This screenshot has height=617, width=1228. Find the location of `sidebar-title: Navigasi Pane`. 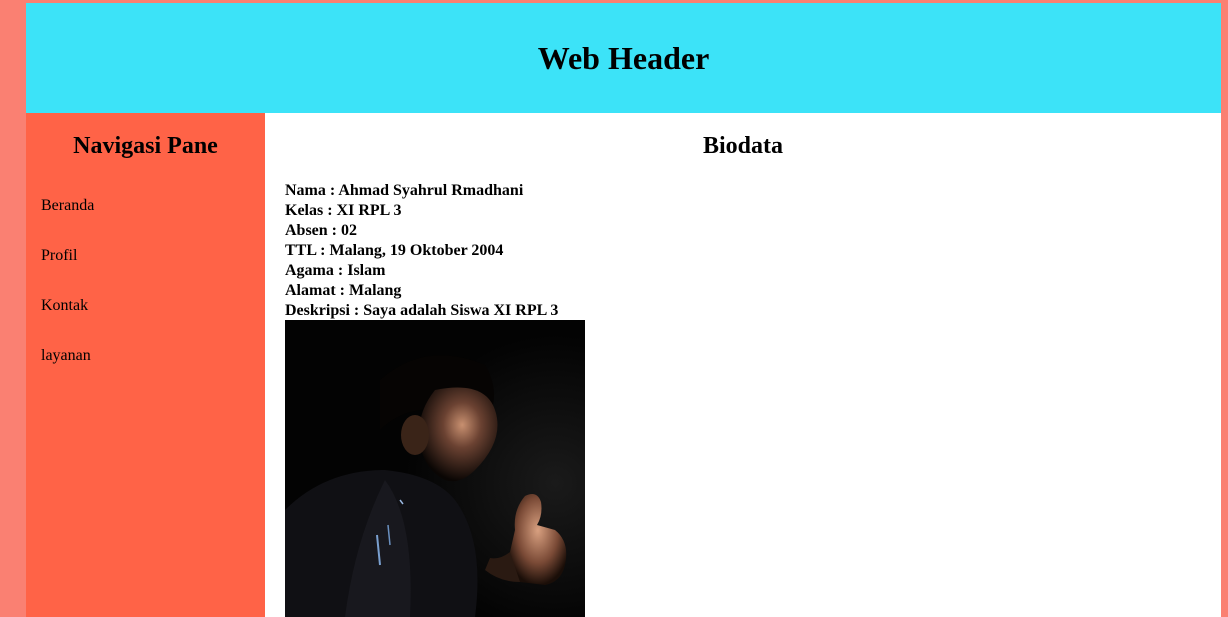

sidebar-title: Navigasi Pane is located at coordinates (145, 146).